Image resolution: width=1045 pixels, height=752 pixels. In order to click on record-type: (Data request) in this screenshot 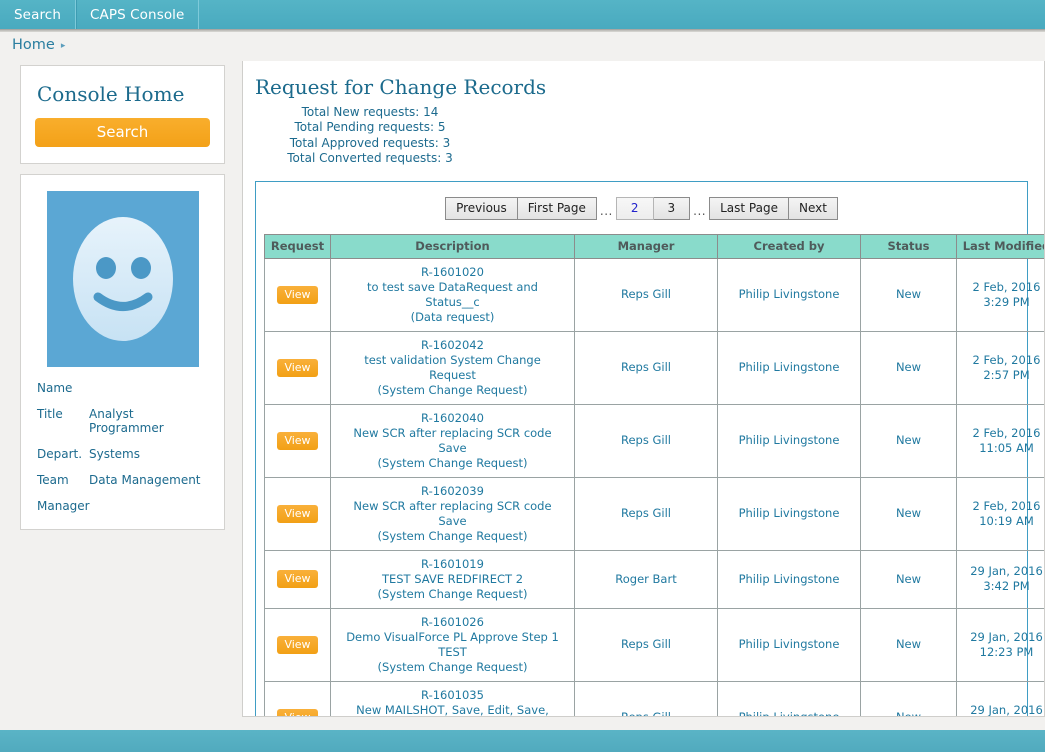, I will do `click(452, 316)`.